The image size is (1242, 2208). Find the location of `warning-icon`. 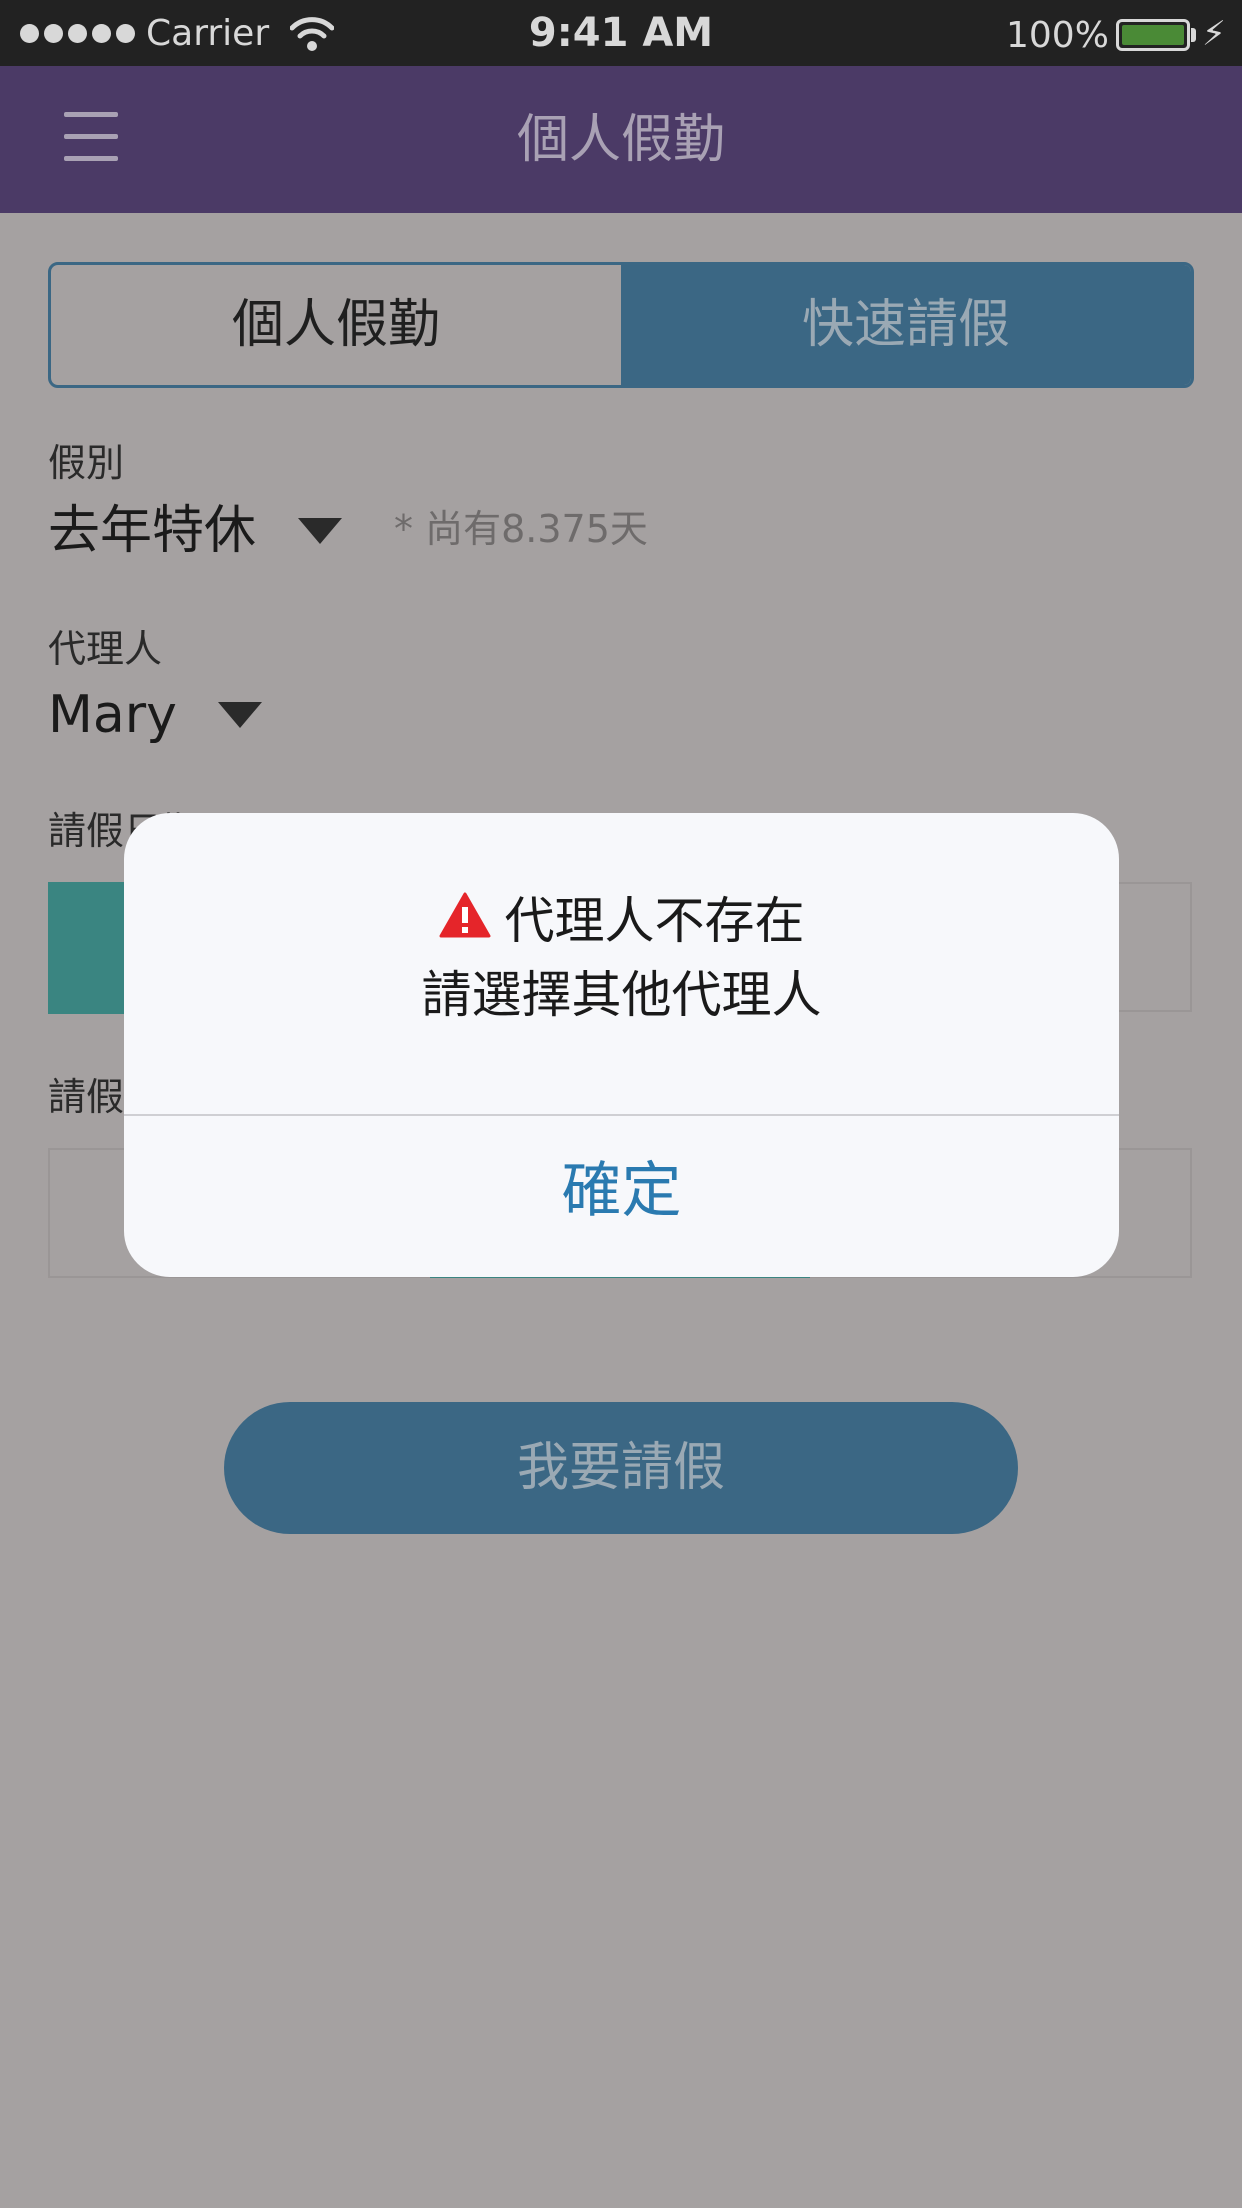

warning-icon is located at coordinates (465, 921).